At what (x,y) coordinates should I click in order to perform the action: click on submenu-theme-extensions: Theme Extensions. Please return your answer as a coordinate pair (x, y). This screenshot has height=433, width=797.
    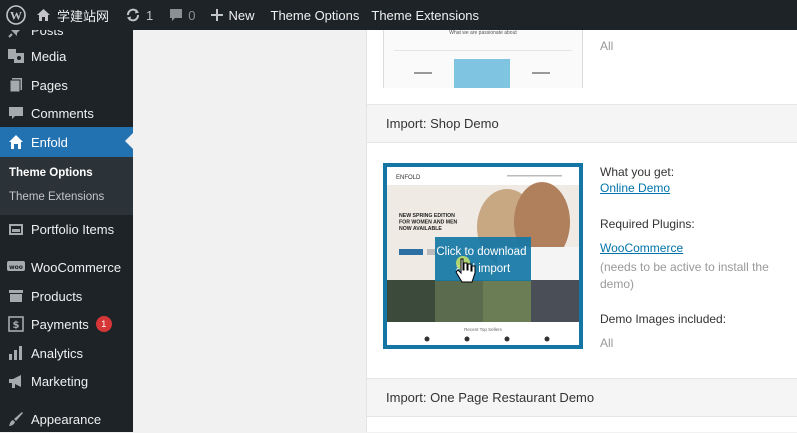
    Looking at the image, I should click on (56, 197).